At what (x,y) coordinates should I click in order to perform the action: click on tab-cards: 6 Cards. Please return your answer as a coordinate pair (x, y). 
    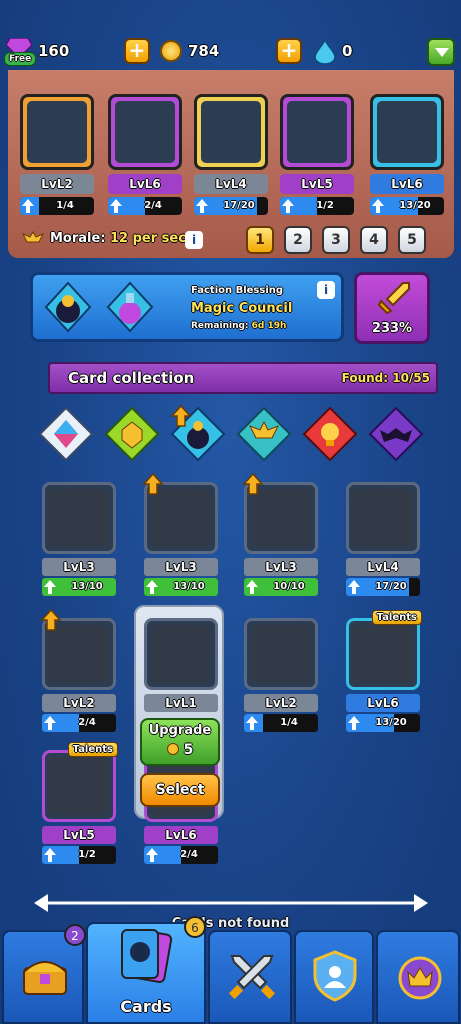
    Looking at the image, I should click on (146, 970).